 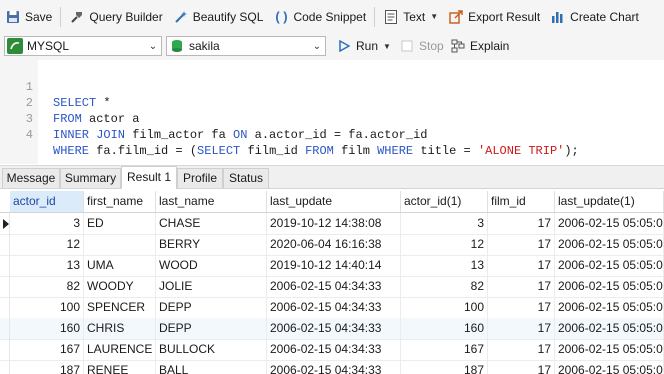 I want to click on cell-first-name: CHRIS, so click(x=120, y=328).